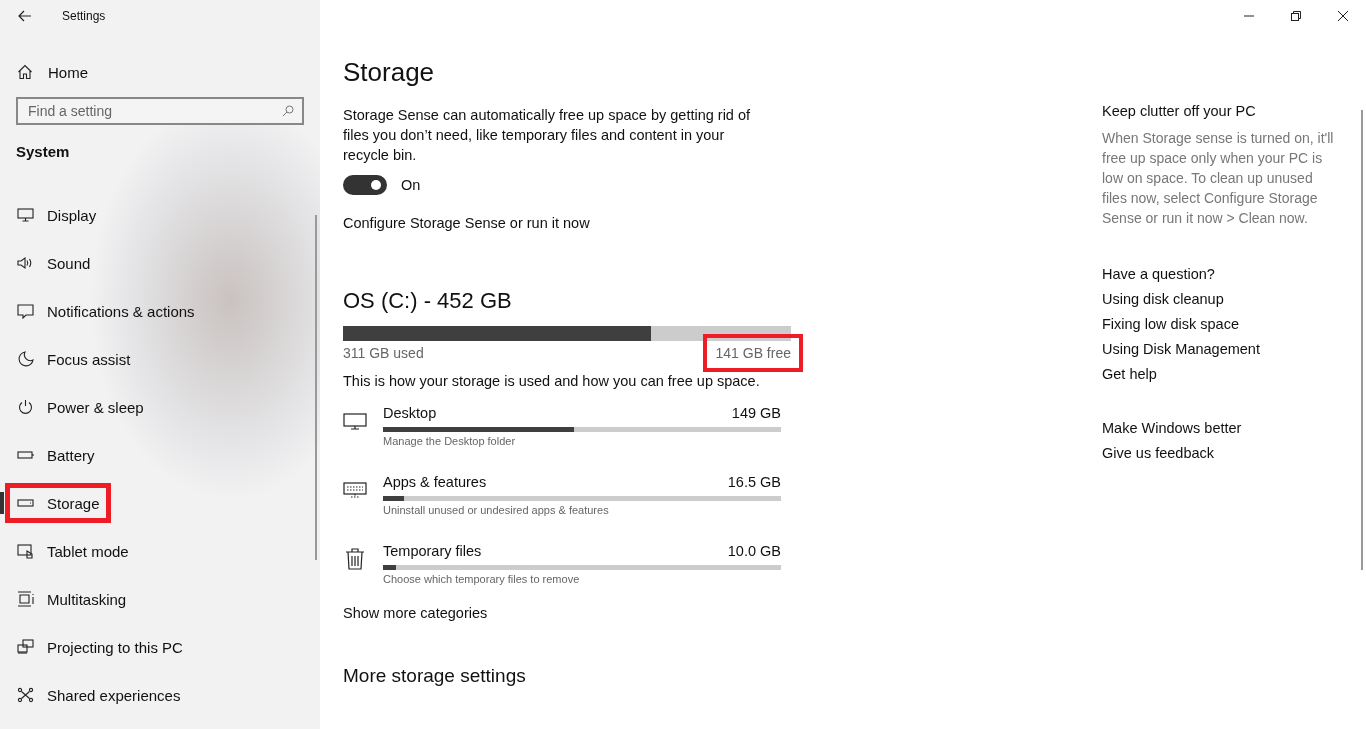 The height and width of the screenshot is (729, 1366). I want to click on nav-item: Tablet mode, so click(160, 551).